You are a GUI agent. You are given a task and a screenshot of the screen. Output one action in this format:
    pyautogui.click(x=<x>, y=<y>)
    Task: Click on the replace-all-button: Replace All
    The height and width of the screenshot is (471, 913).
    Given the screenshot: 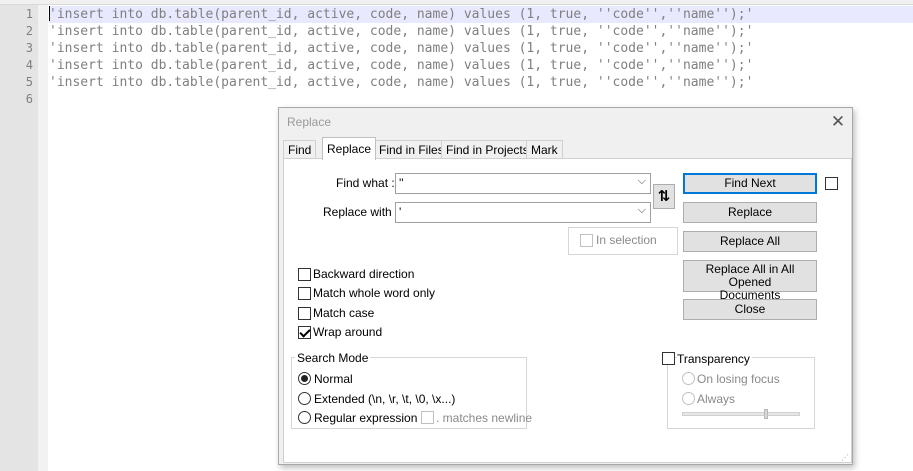 What is the action you would take?
    pyautogui.click(x=750, y=241)
    